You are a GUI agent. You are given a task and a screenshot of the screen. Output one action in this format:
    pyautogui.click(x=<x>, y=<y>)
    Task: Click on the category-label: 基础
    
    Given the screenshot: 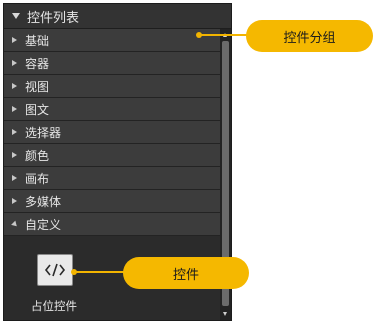 What is the action you would take?
    pyautogui.click(x=37, y=40)
    